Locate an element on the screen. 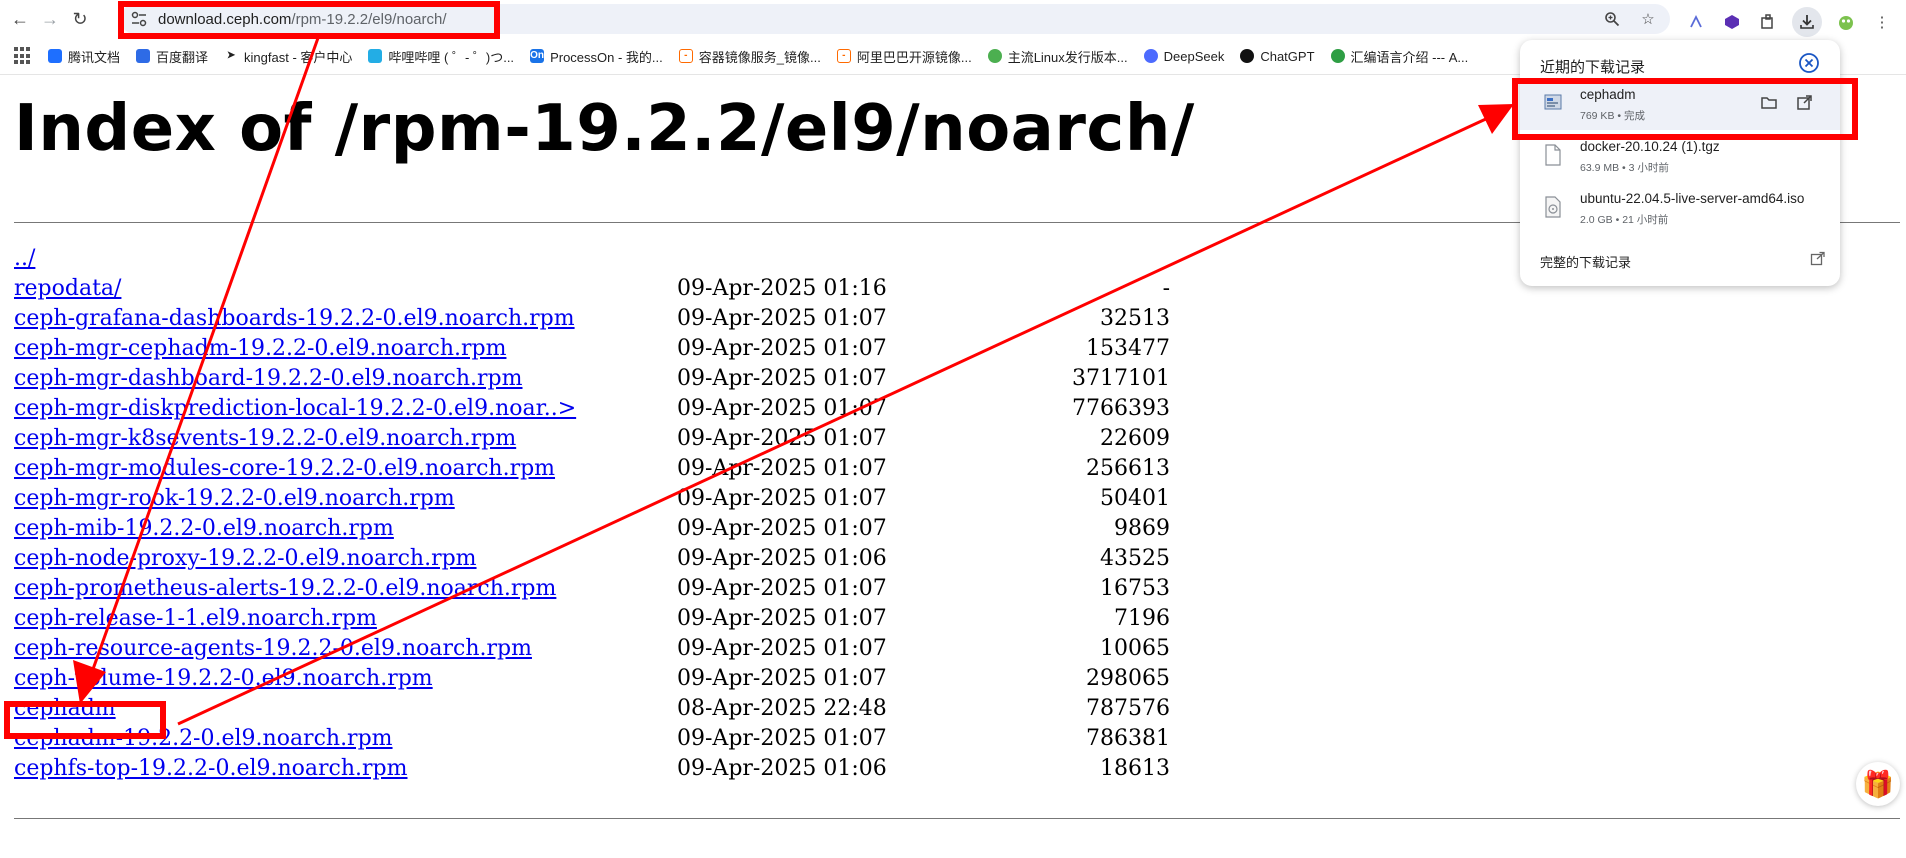 Image resolution: width=1906 pixels, height=858 pixels. gift-icon: 🎁 is located at coordinates (1878, 784).